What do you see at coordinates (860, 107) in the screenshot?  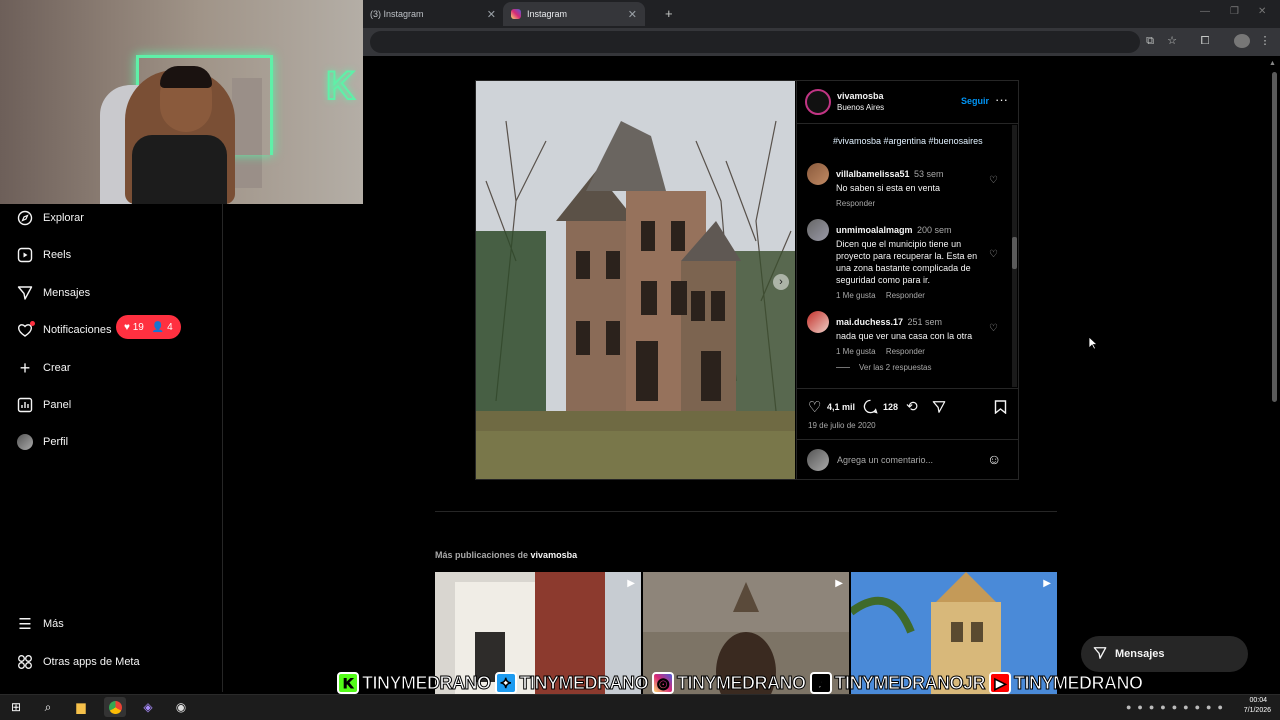 I see `post-location: Buenos Aires` at bounding box center [860, 107].